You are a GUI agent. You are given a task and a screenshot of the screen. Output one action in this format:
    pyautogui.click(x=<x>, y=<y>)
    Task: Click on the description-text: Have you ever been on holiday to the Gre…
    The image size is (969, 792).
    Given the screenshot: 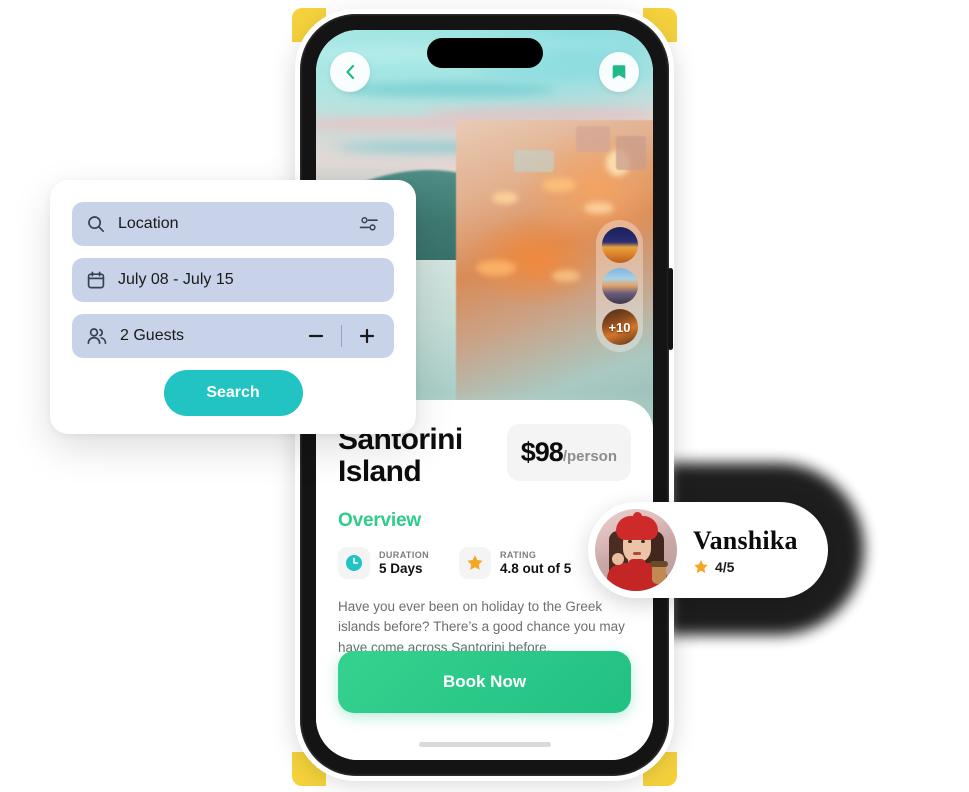 What is the action you would take?
    pyautogui.click(x=481, y=626)
    